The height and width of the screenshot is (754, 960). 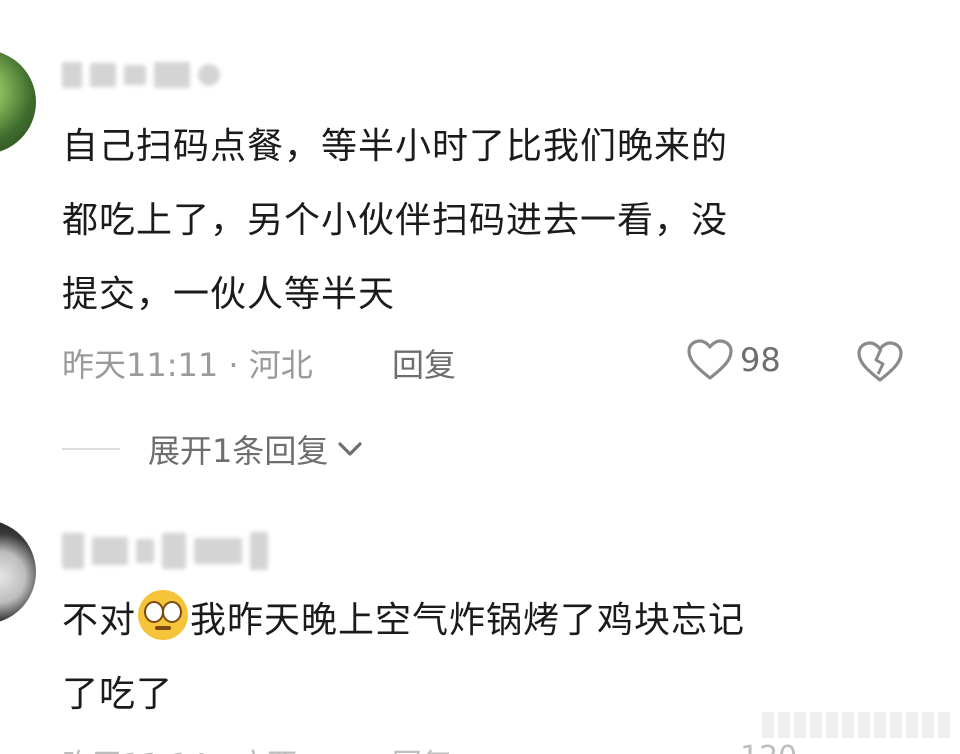 What do you see at coordinates (99, 620) in the screenshot?
I see `comment-text-segment: 不对` at bounding box center [99, 620].